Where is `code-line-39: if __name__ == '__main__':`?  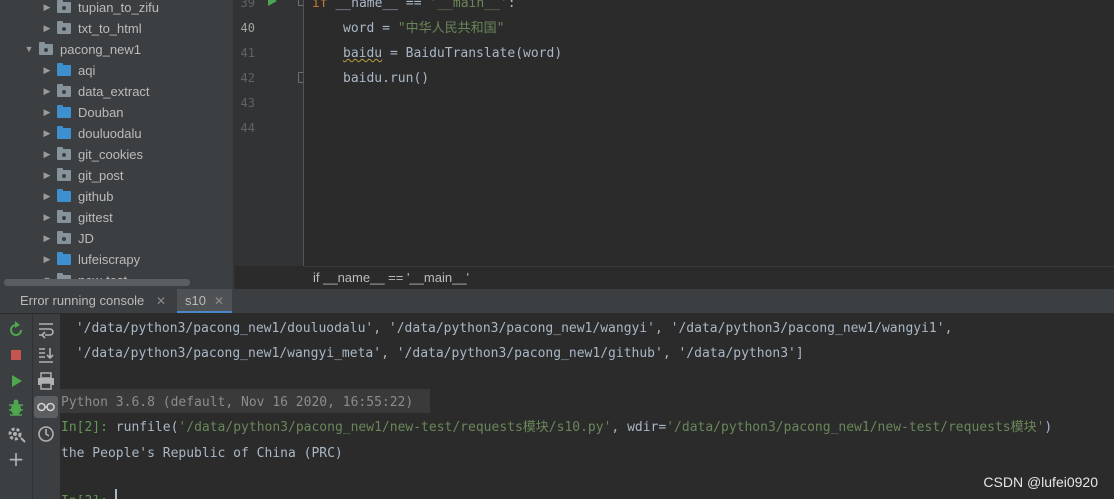 code-line-39: if __name__ == '__main__': is located at coordinates (414, 8).